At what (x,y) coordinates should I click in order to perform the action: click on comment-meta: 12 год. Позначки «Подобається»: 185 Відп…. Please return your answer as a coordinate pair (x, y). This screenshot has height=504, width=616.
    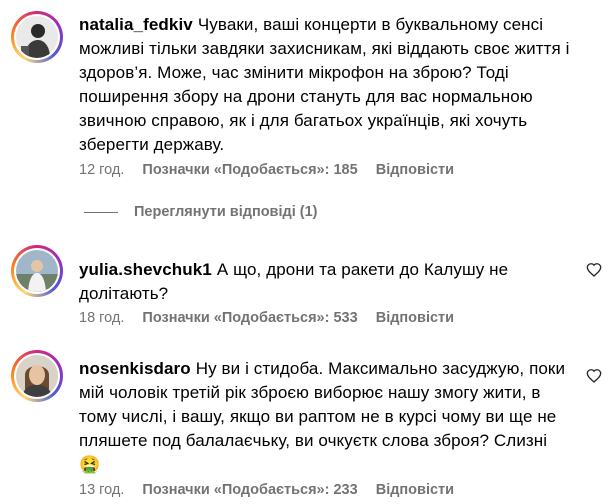
    Looking at the image, I should click on (273, 170).